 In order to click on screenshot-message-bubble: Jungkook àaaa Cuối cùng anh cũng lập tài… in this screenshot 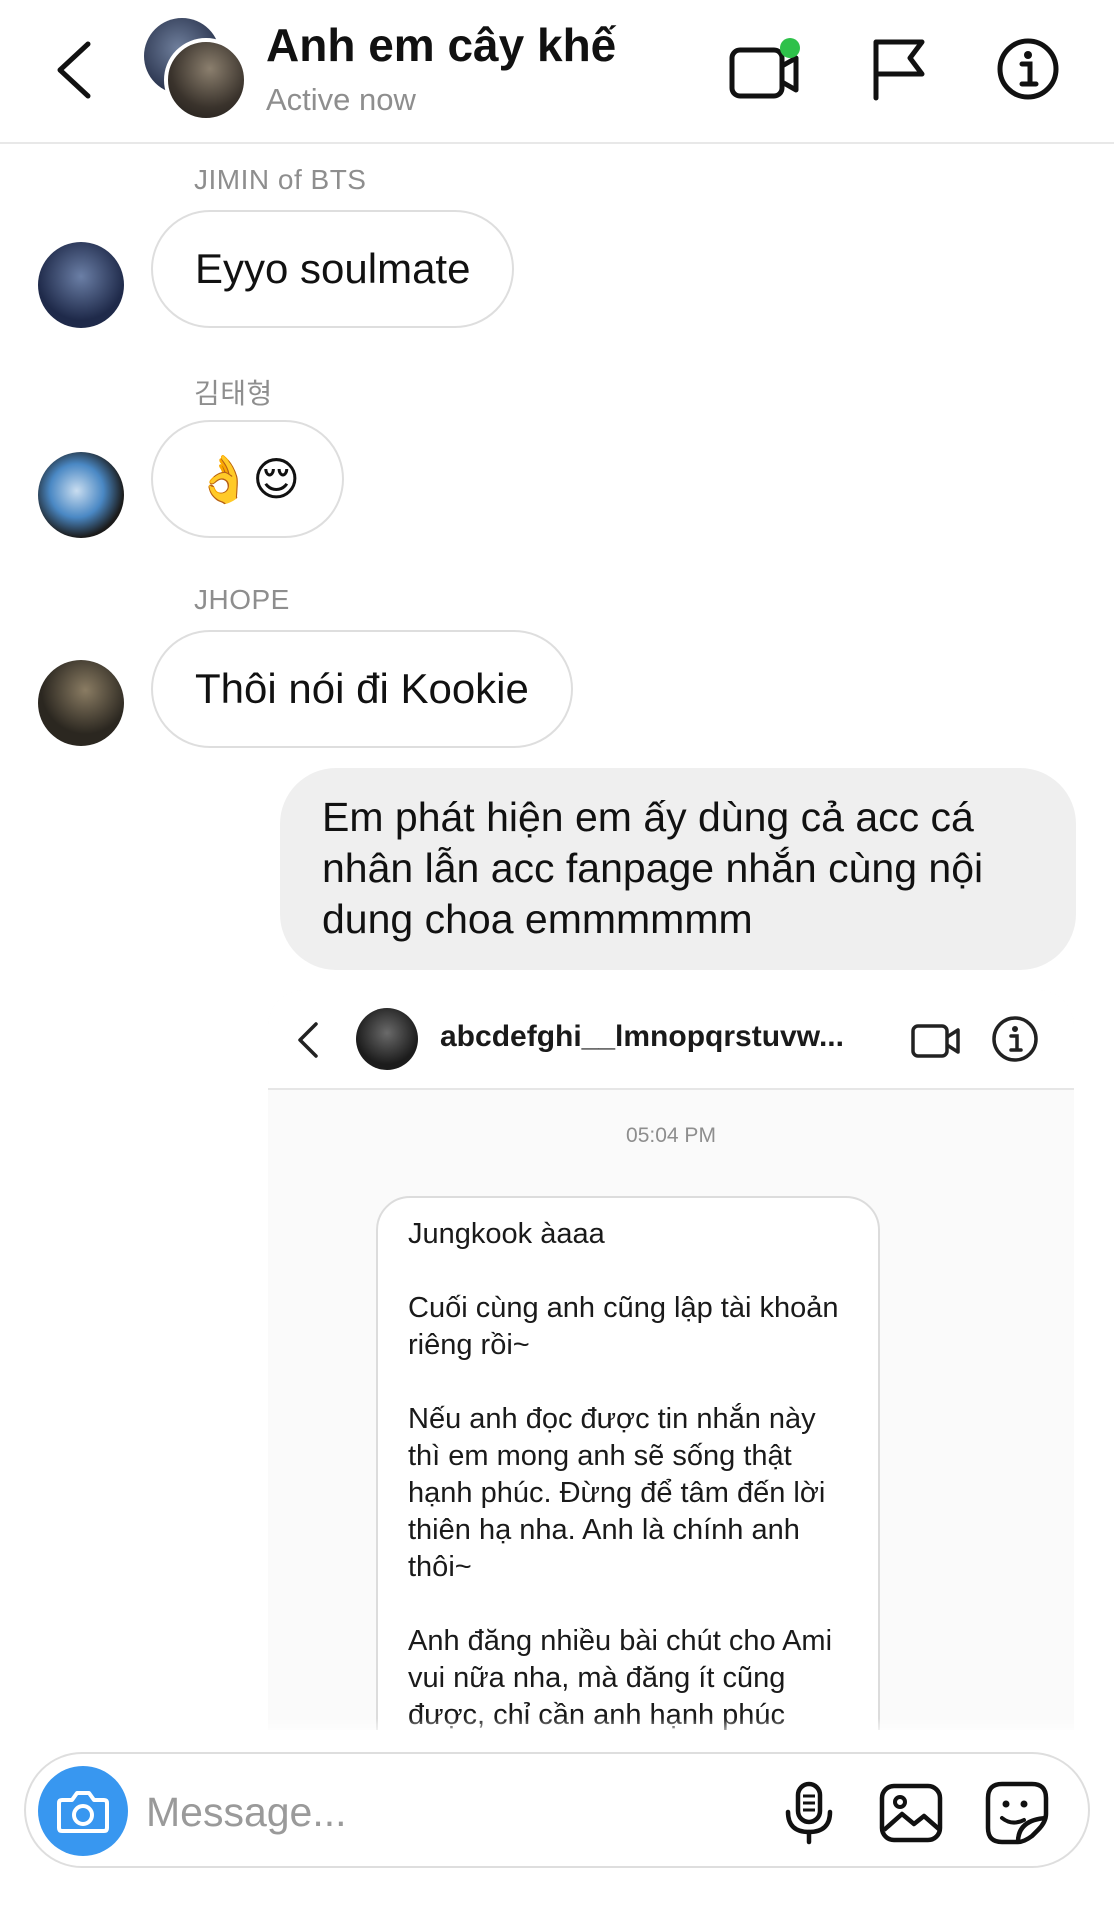, I will do `click(628, 1463)`.